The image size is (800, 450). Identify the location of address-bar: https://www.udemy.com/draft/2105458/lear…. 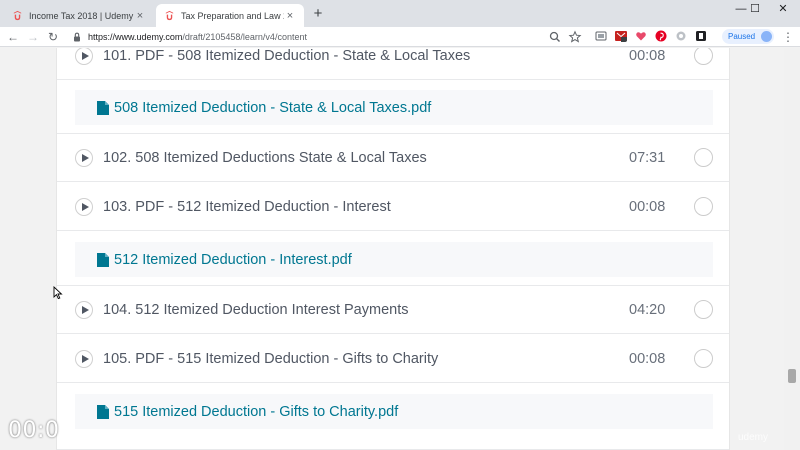
(328, 37).